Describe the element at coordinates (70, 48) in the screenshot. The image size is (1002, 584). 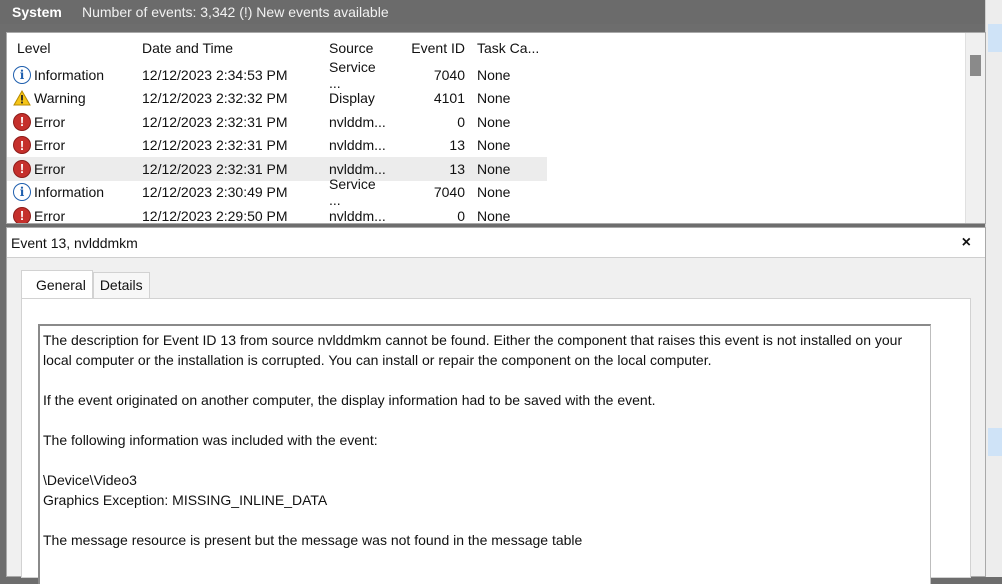
I see `column-header-level: Level` at that location.